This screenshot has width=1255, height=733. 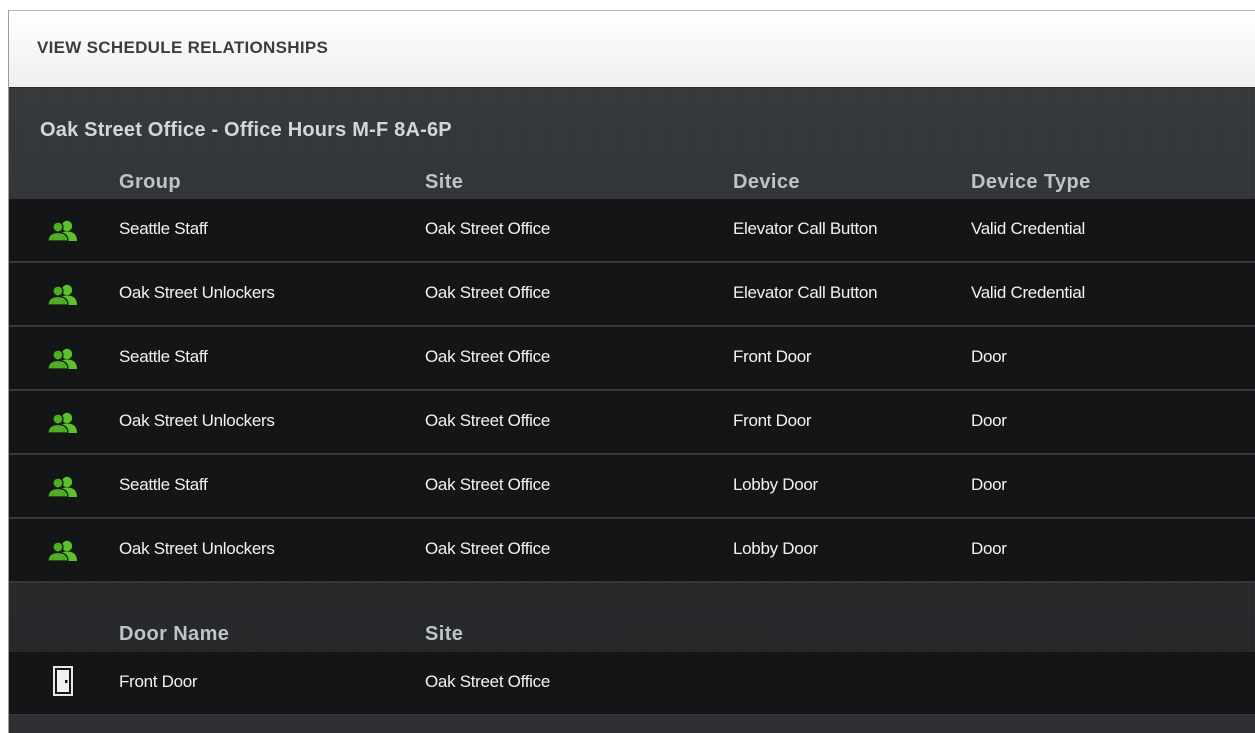 What do you see at coordinates (150, 182) in the screenshot?
I see `column-header-group: Group` at bounding box center [150, 182].